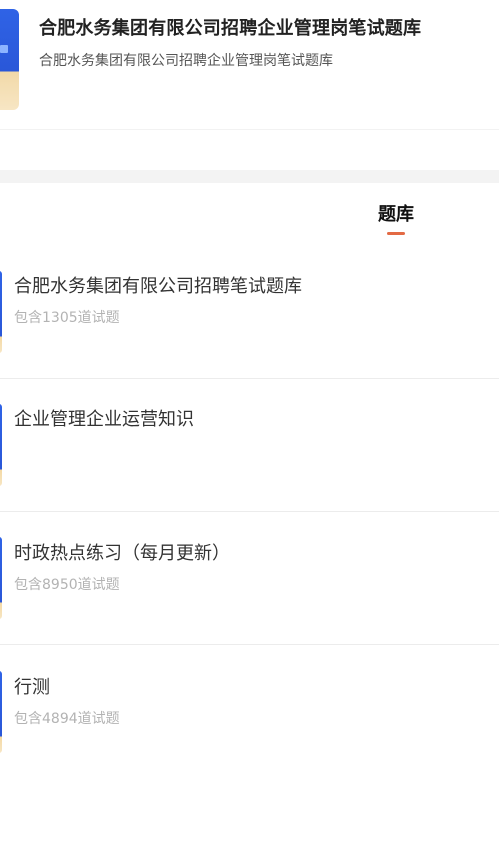  I want to click on item-title: 行测, so click(32, 687).